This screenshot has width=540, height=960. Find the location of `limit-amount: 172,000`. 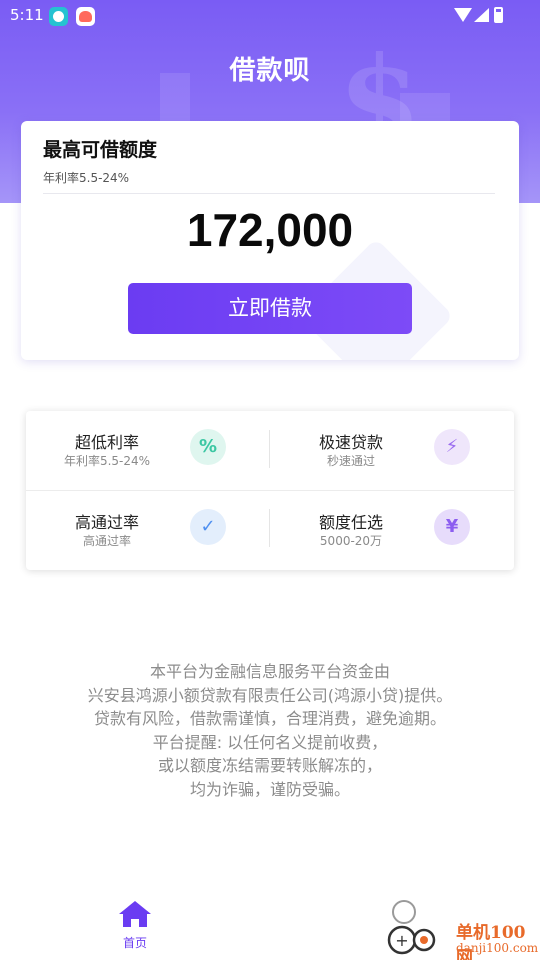

limit-amount: 172,000 is located at coordinates (270, 230).